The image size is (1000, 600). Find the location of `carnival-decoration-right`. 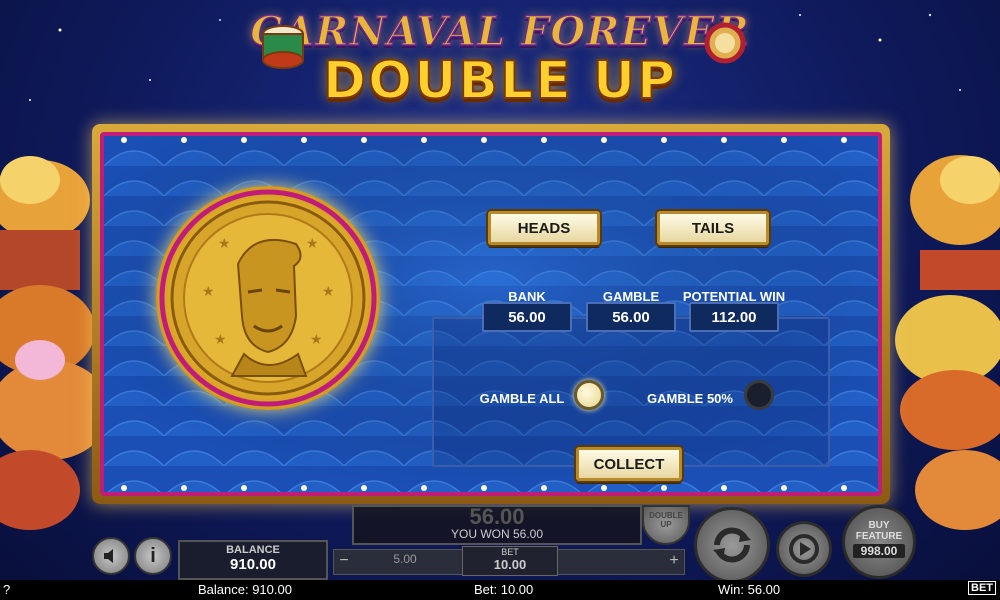

carnival-decoration-right is located at coordinates (947, 342).